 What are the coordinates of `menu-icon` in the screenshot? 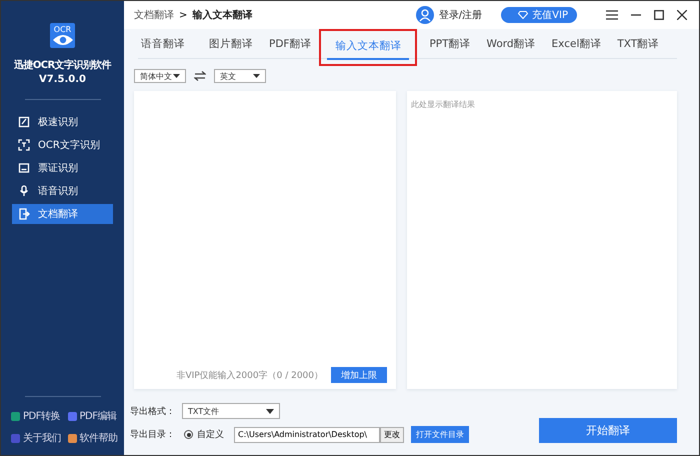 It's located at (612, 15).